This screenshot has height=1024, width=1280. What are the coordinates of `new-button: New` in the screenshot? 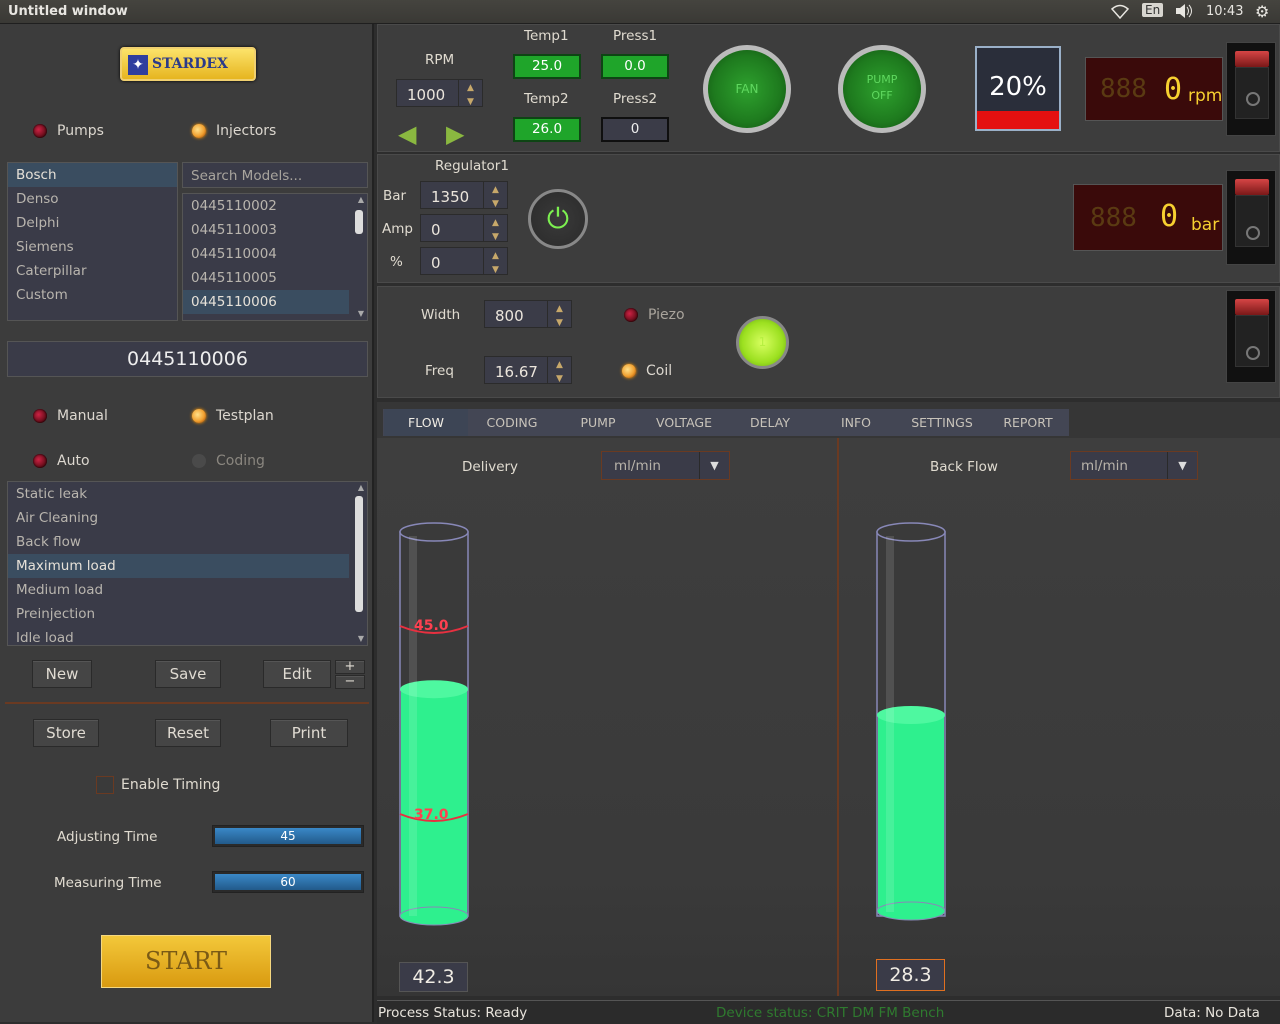 It's located at (62, 674).